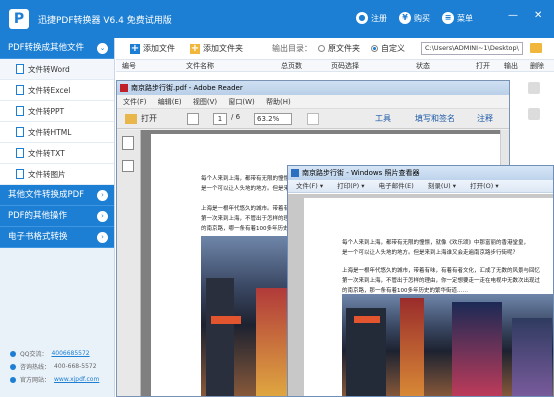 This screenshot has height=397, width=554. I want to click on category-label: 电子书格式转换, so click(38, 237).